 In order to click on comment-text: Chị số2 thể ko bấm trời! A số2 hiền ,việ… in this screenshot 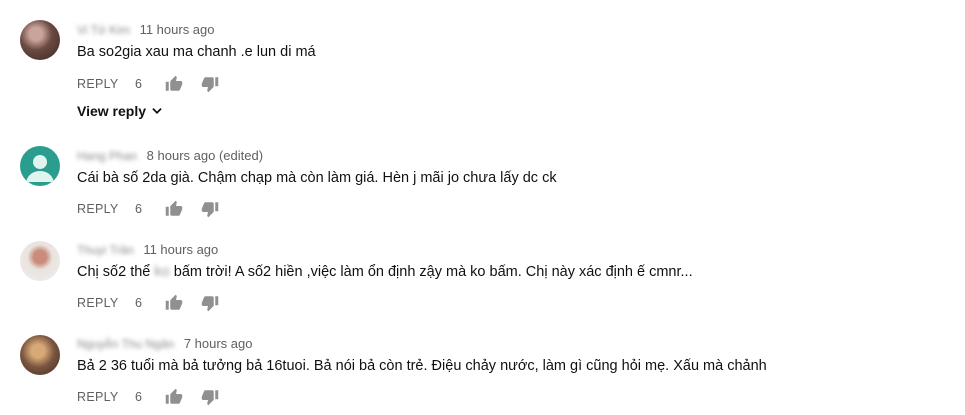, I will do `click(385, 272)`.